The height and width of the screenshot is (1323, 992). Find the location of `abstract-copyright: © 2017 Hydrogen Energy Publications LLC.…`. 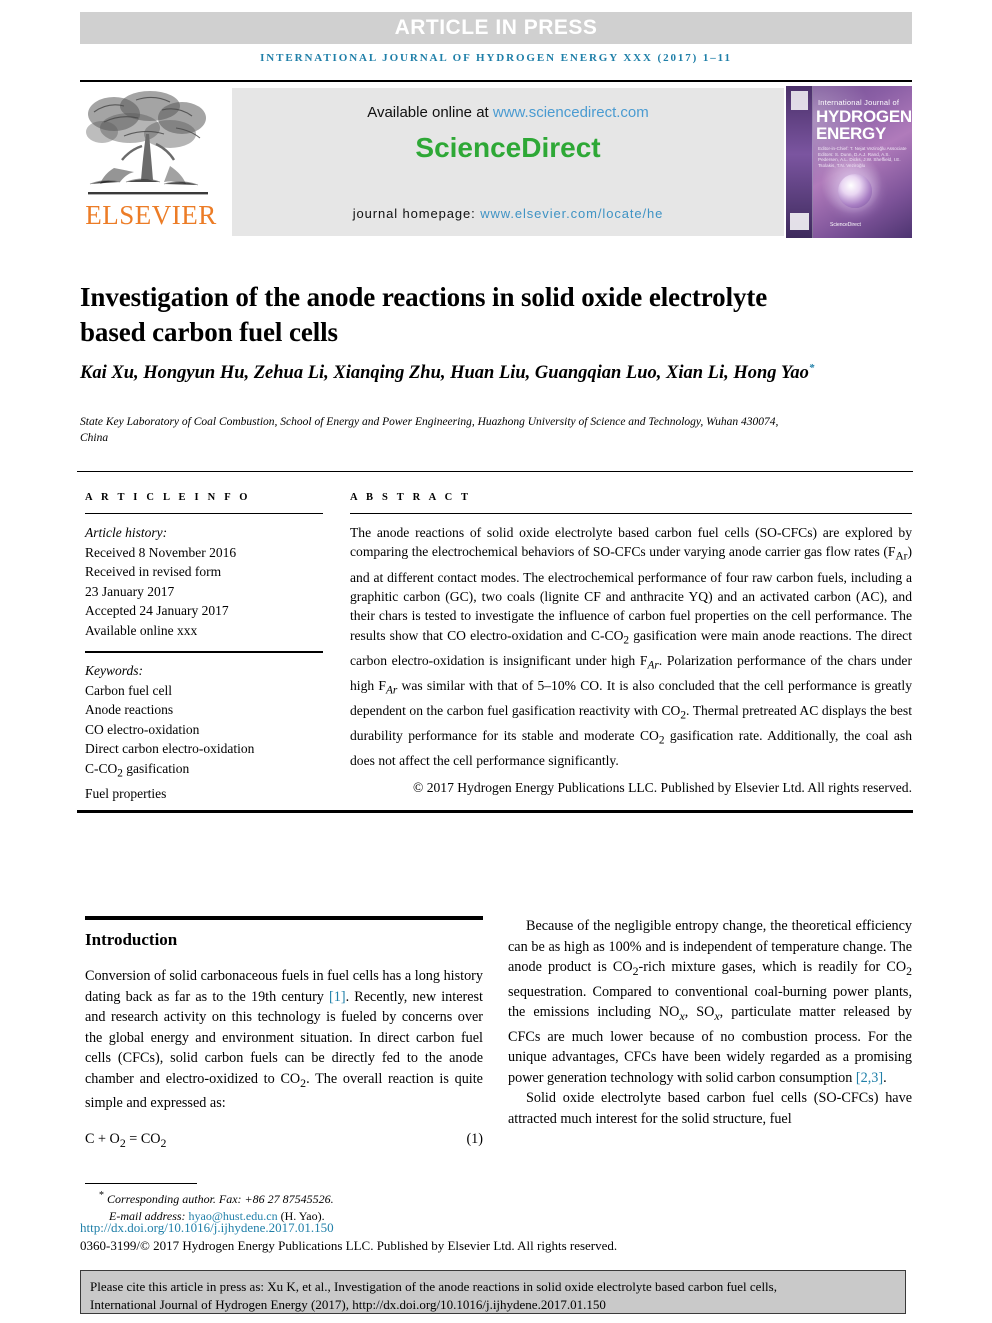

abstract-copyright: © 2017 Hydrogen Energy Publications LLC.… is located at coordinates (662, 787).